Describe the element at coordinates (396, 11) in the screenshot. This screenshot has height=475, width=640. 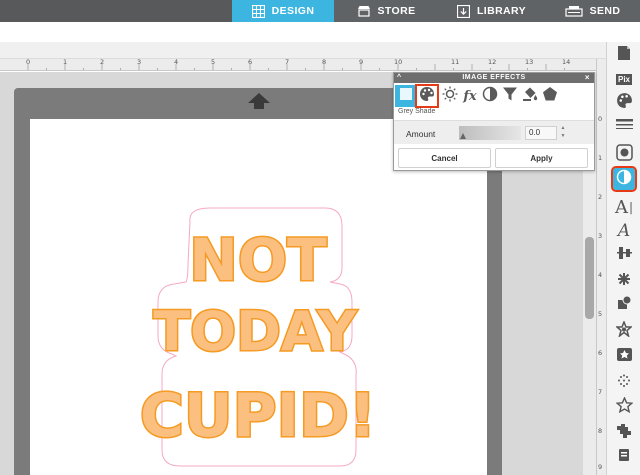
I see `tab-store-label: STORE` at that location.